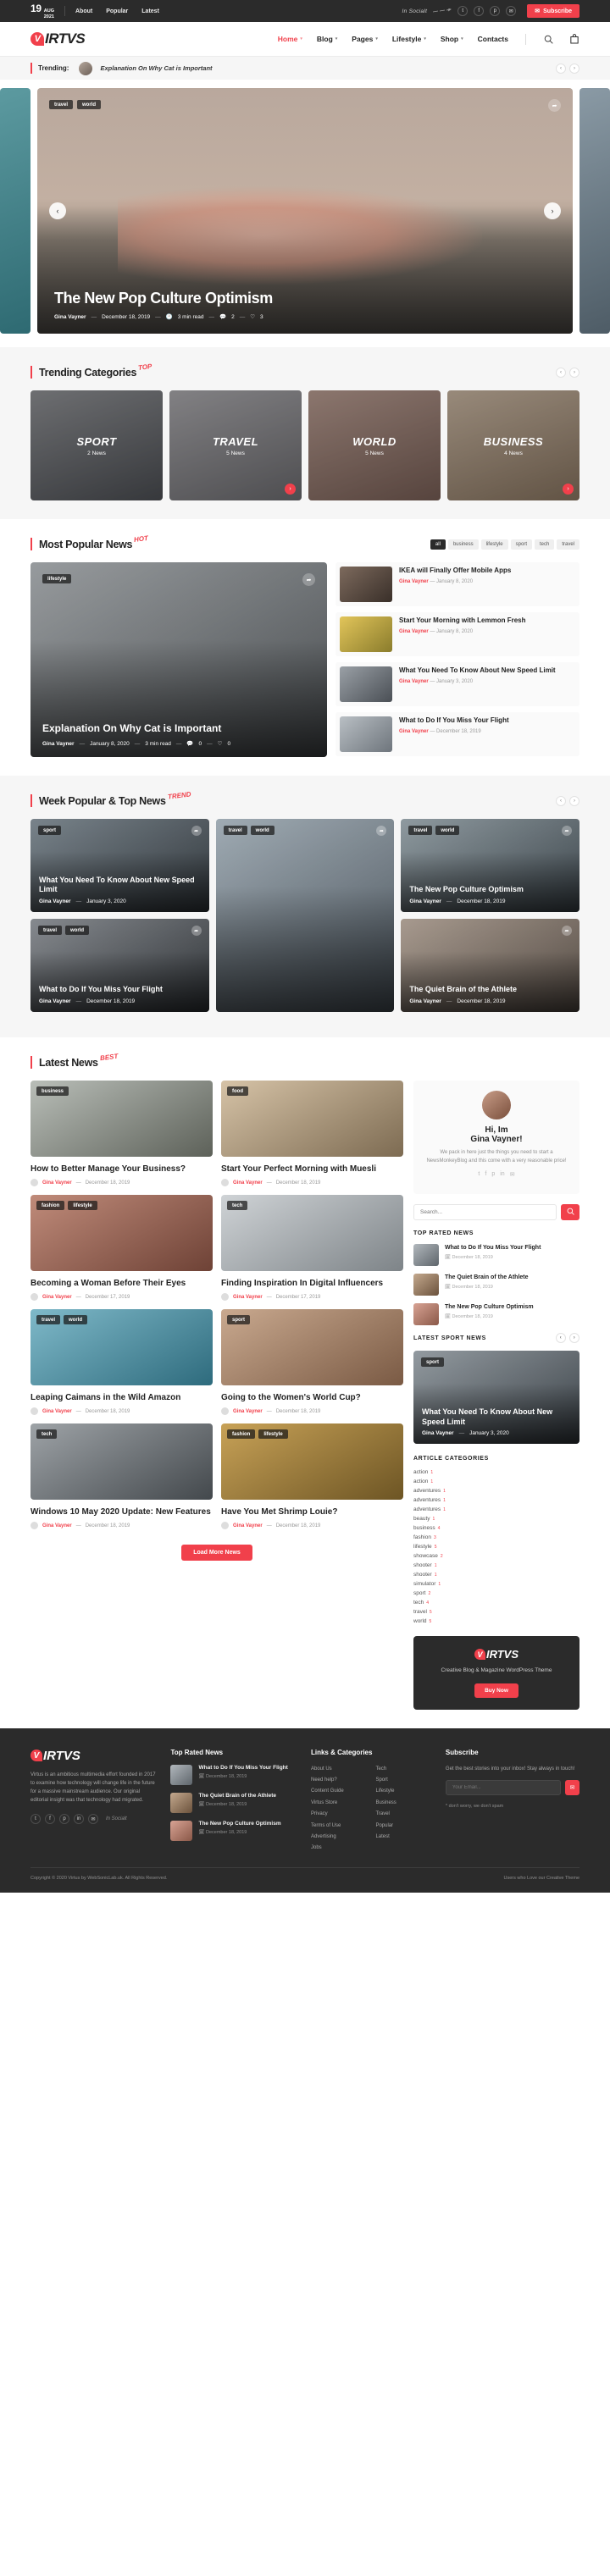 The image size is (610, 2576). What do you see at coordinates (305, 299) in the screenshot?
I see `hero-title: The New Pop Culture Optimism` at bounding box center [305, 299].